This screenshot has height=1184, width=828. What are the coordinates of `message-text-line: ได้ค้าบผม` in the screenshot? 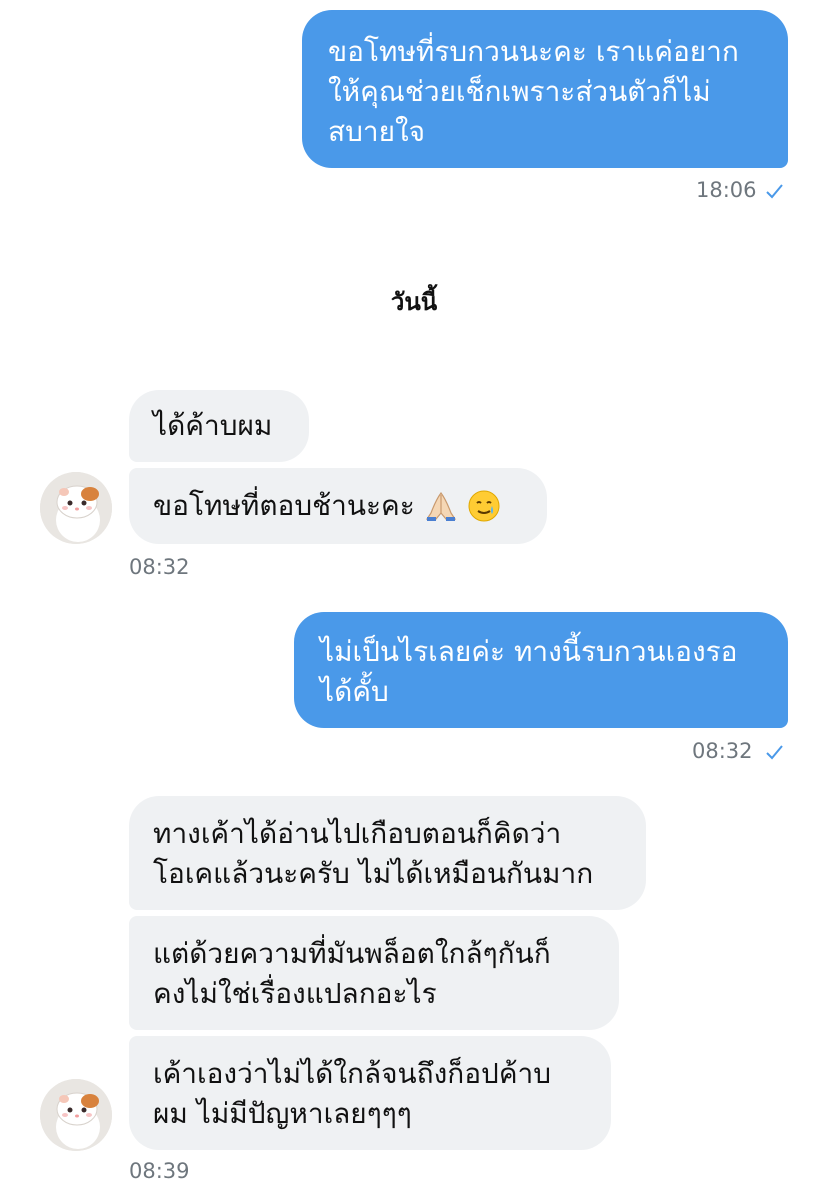 It's located at (213, 425).